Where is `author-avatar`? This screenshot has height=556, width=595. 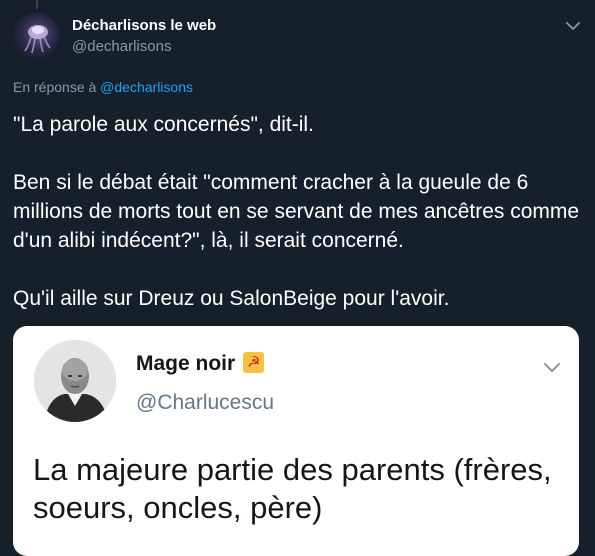
author-avatar is located at coordinates (36, 36).